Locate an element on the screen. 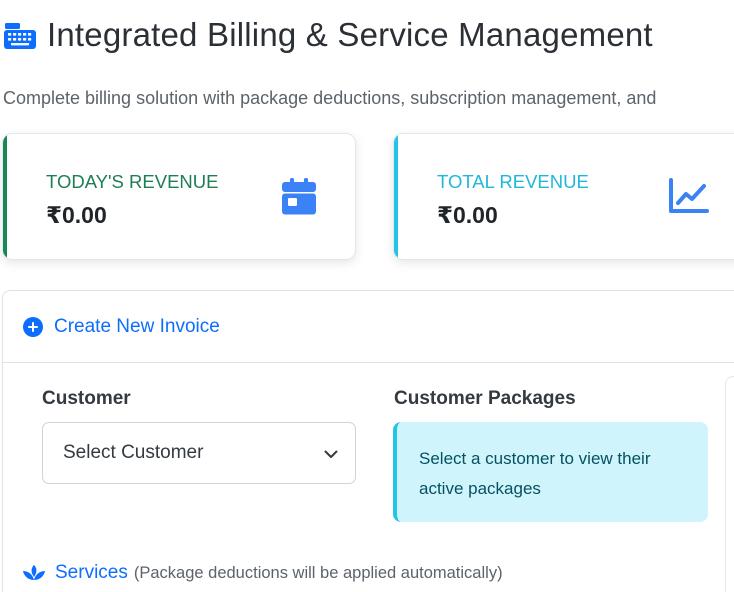 This screenshot has height=592, width=734. customer-label: Customer is located at coordinates (86, 398).